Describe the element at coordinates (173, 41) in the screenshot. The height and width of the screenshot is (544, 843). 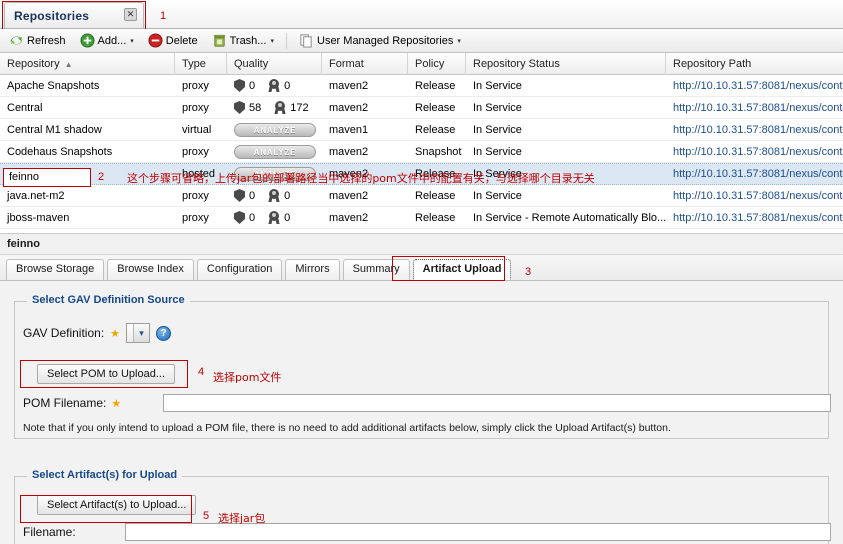
I see `delete-button: Delete` at that location.